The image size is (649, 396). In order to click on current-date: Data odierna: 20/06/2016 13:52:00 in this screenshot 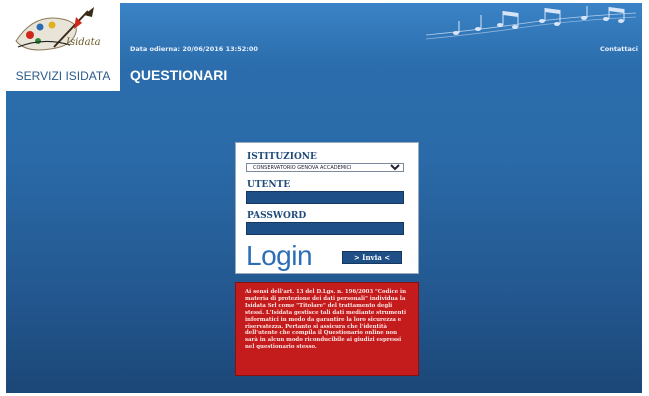, I will do `click(194, 49)`.